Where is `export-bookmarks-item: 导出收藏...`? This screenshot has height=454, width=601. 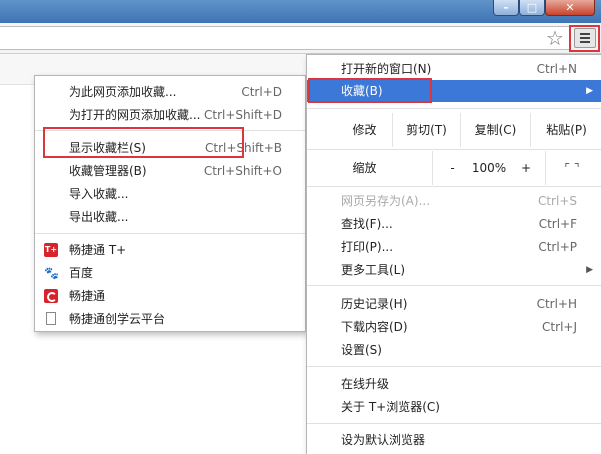
export-bookmarks-item: 导出收藏... is located at coordinates (170, 217).